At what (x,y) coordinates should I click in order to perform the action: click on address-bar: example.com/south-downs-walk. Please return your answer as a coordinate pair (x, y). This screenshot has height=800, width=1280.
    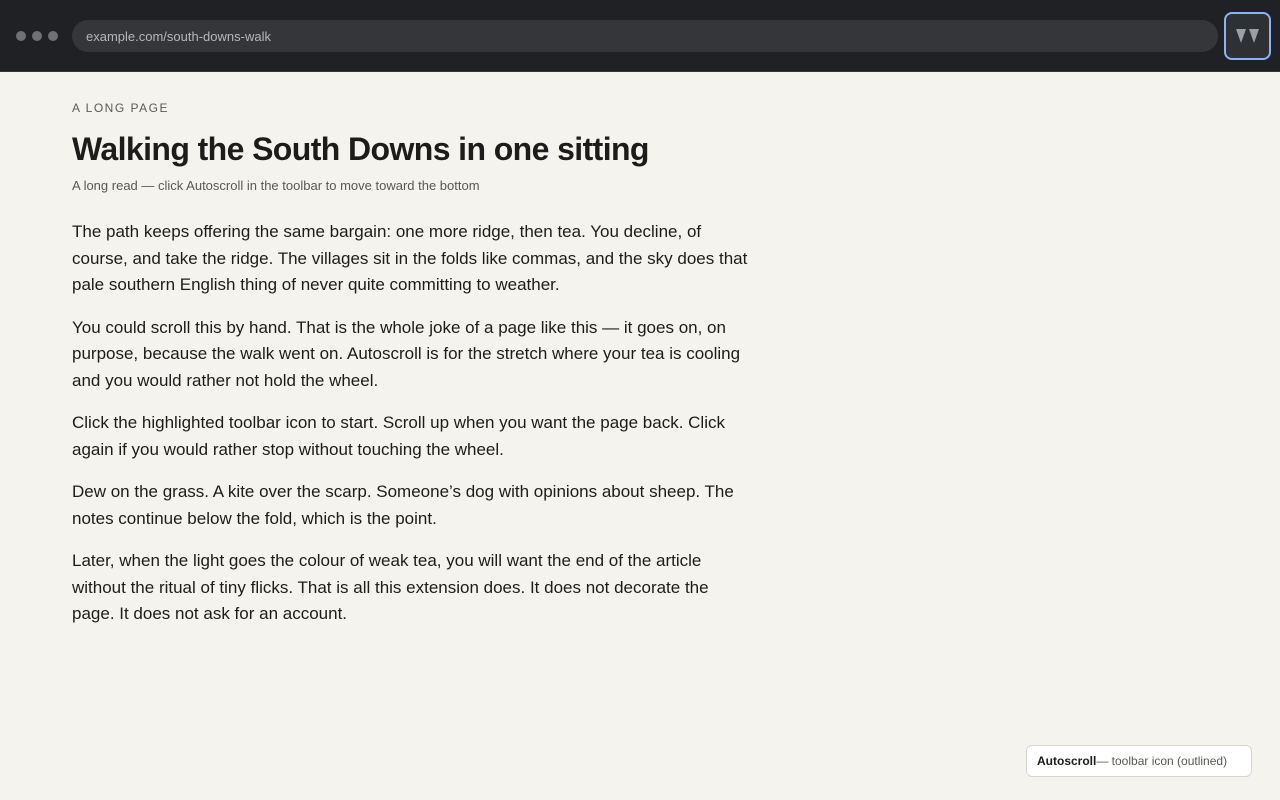
    Looking at the image, I should click on (645, 36).